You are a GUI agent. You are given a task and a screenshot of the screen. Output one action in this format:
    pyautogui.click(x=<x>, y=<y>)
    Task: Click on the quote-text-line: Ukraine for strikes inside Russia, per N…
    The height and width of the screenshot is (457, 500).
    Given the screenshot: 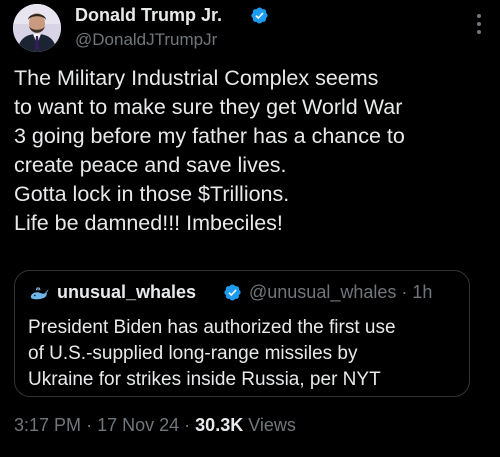 What is the action you would take?
    pyautogui.click(x=204, y=379)
    